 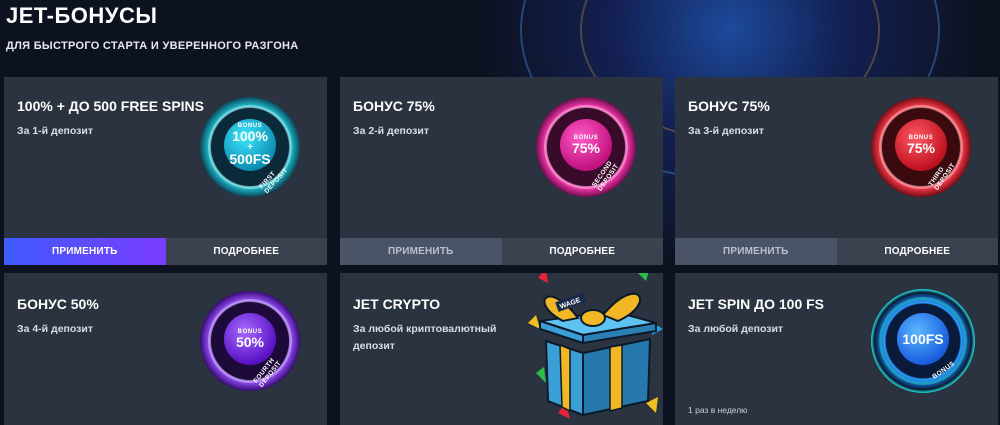 What do you see at coordinates (250, 147) in the screenshot?
I see `first-deposit-badge-icon: BONUS 100% + 500FS FIRST DEPOSIT` at bounding box center [250, 147].